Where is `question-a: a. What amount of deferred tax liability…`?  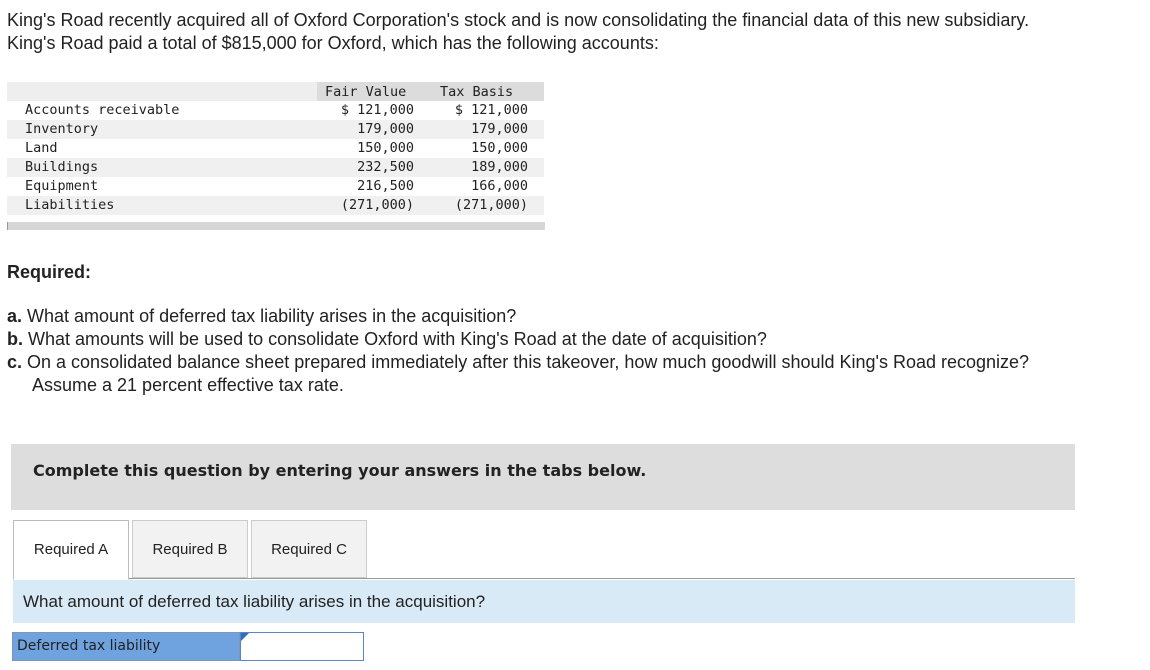
question-a: a. What amount of deferred tax liability… is located at coordinates (574, 316).